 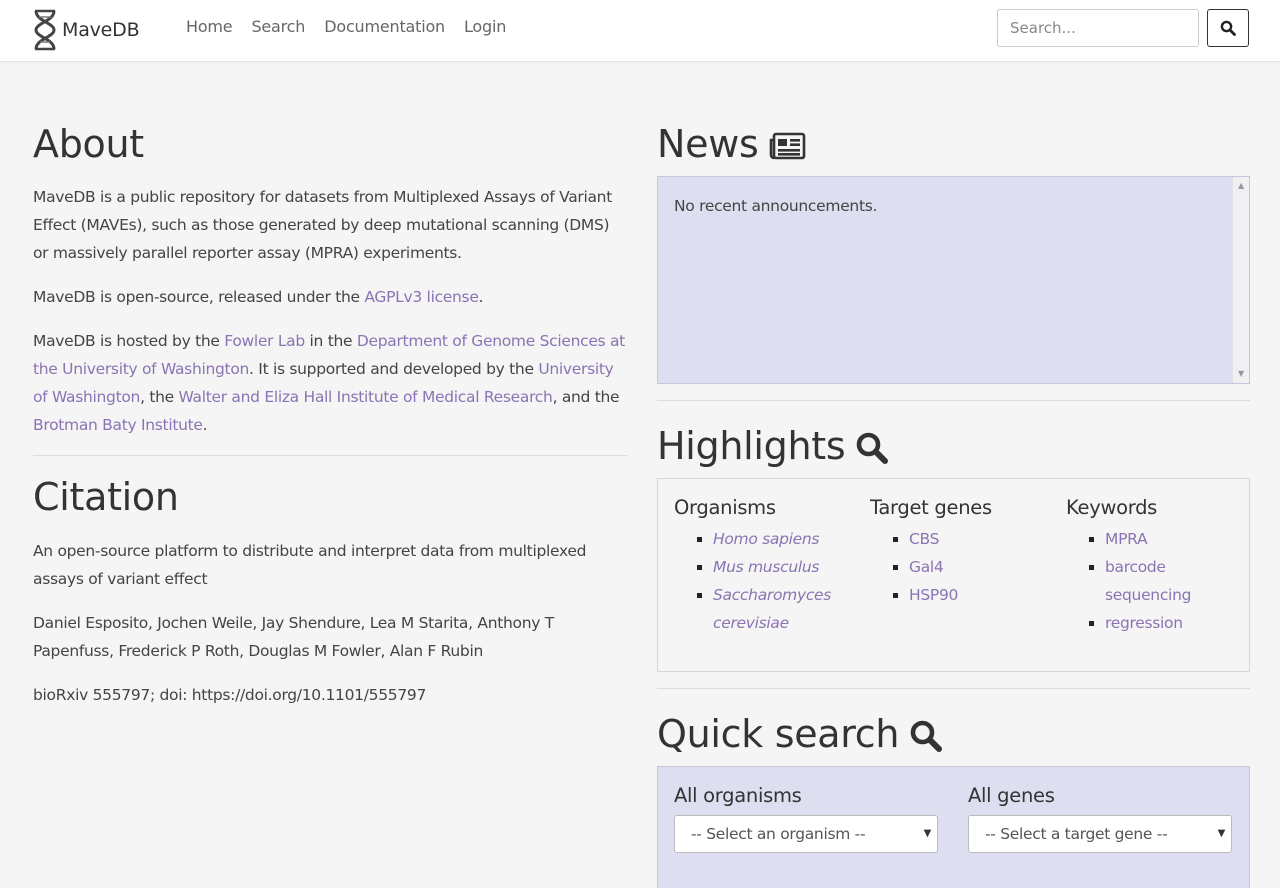 I want to click on organism-filter: All organisms -- Select an organism -- ▼, so click(x=806, y=818).